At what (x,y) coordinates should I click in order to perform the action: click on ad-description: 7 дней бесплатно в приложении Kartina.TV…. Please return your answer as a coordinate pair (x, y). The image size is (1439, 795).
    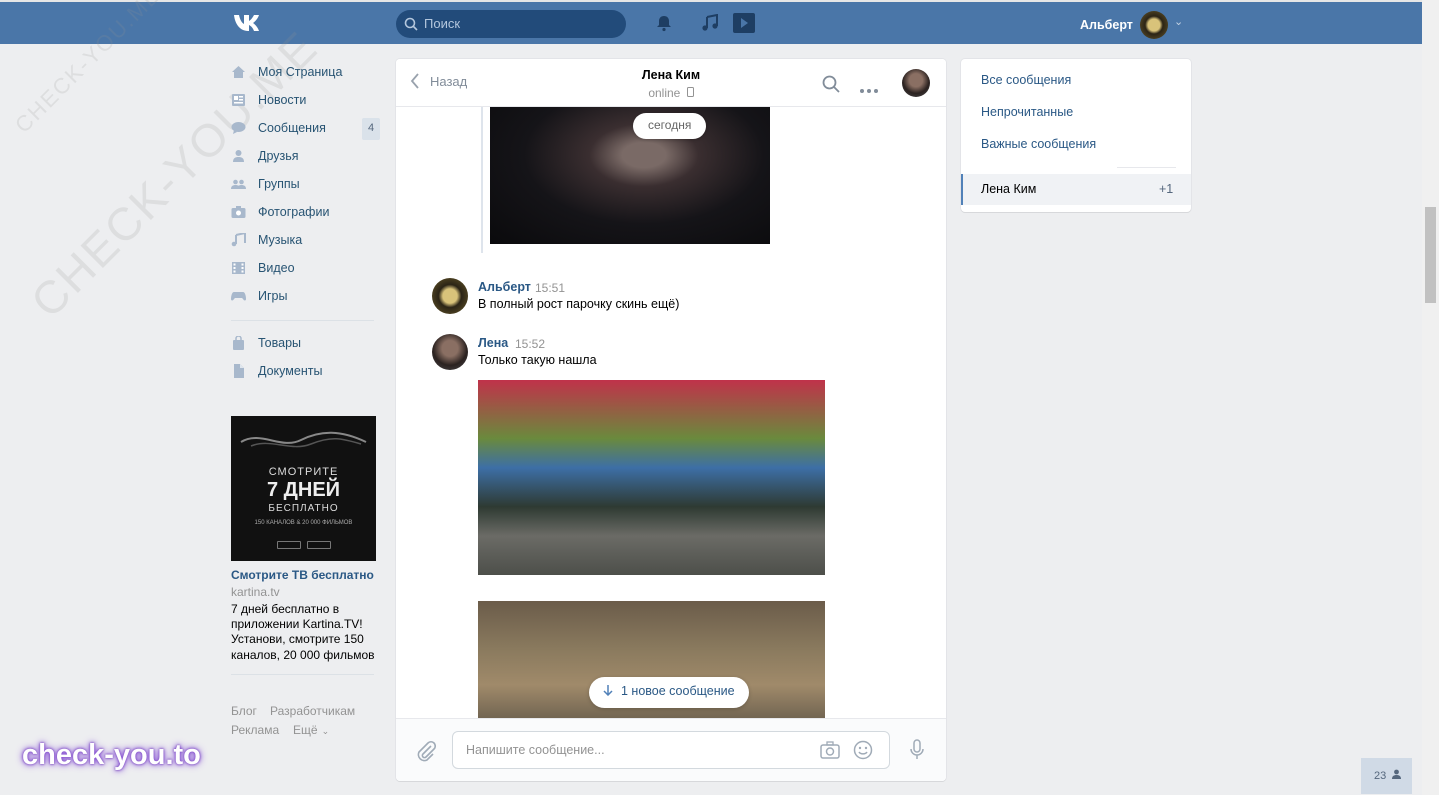
    Looking at the image, I should click on (306, 632).